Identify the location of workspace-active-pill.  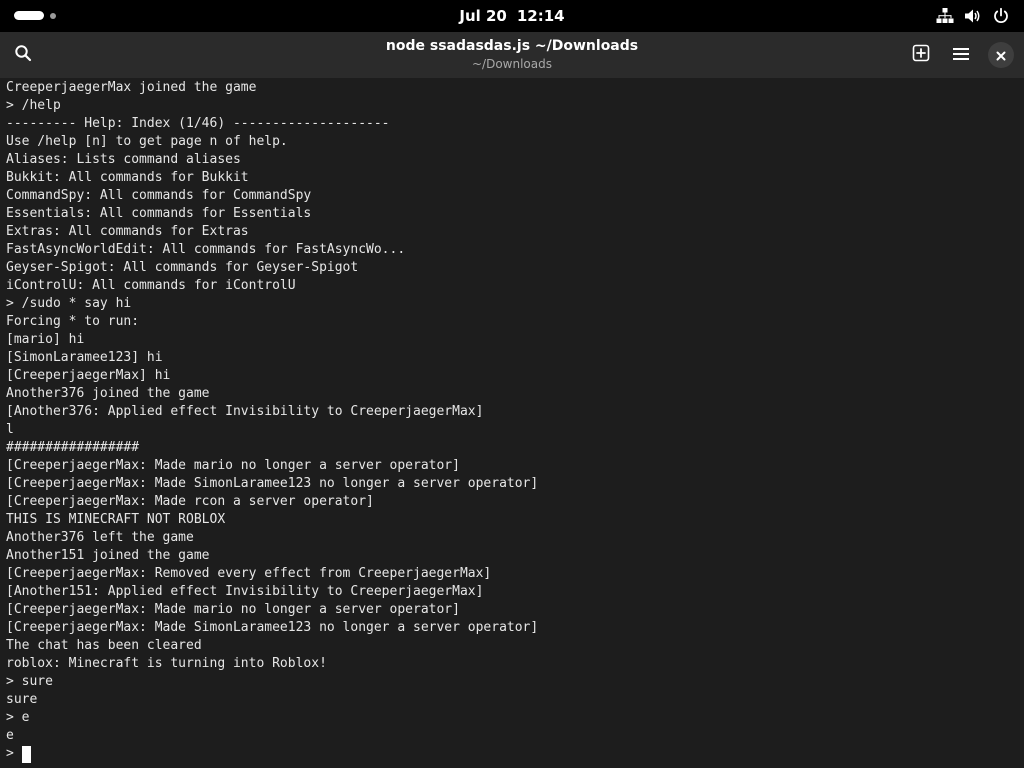
(29, 15).